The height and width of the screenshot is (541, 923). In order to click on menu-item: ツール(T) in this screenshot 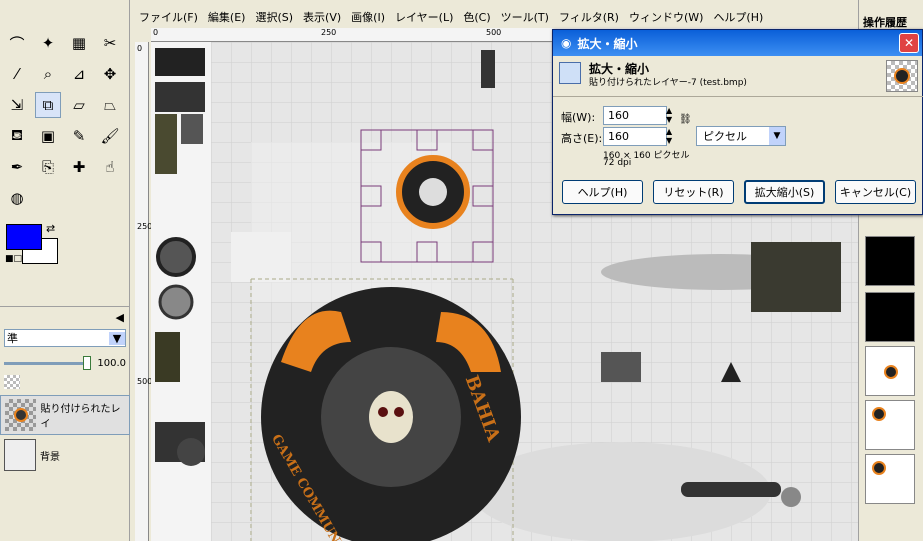, I will do `click(525, 17)`.